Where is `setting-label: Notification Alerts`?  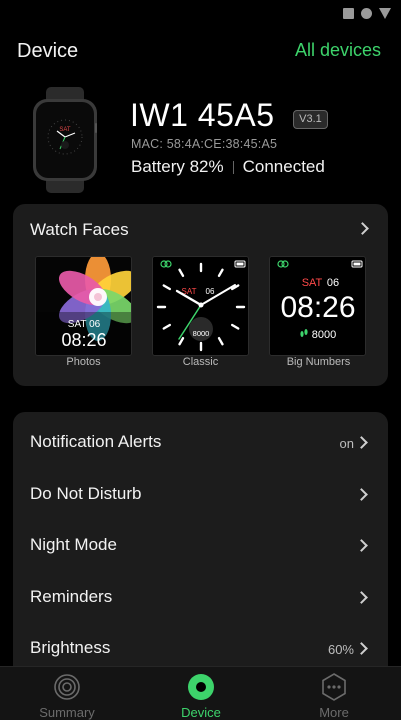 setting-label: Notification Alerts is located at coordinates (96, 441).